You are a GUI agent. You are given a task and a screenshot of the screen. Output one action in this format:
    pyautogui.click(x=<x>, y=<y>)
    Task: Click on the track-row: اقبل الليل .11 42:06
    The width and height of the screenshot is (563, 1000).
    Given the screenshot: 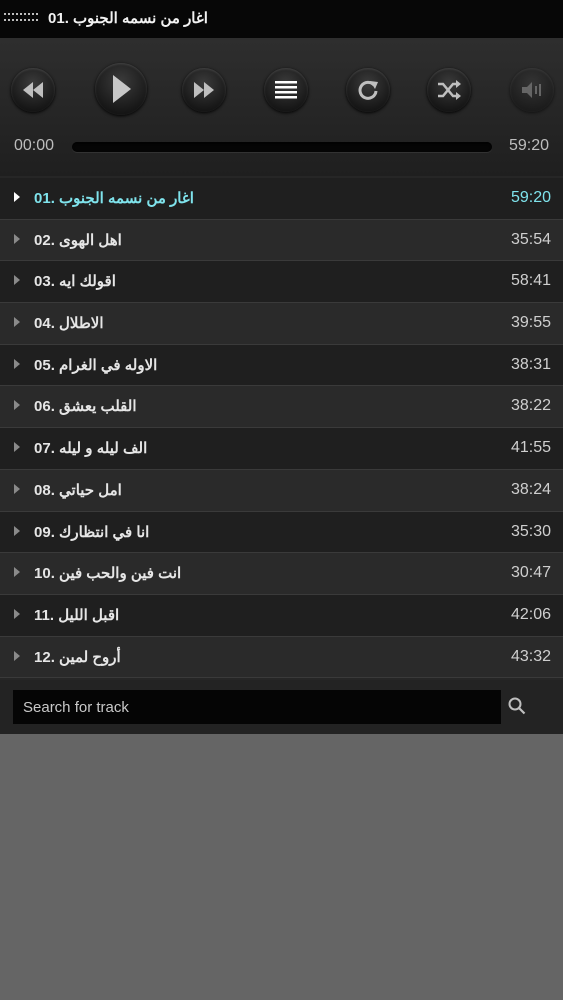 What is the action you would take?
    pyautogui.click(x=281, y=615)
    